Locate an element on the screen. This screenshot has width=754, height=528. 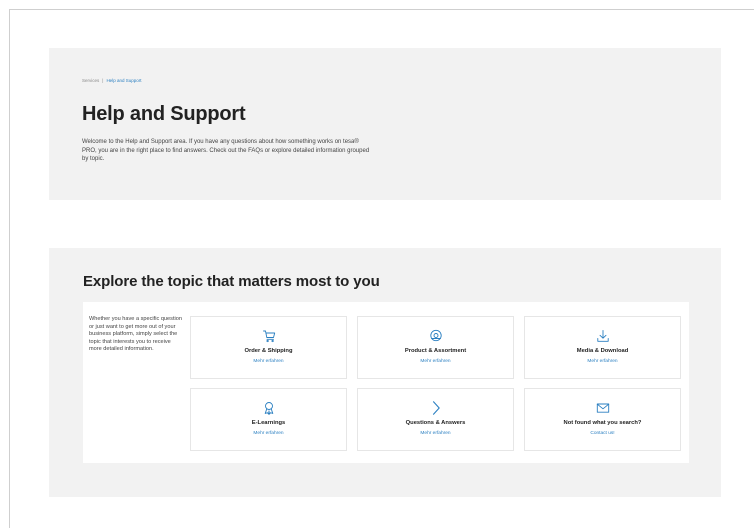
topic-card-contact: Not found what you search? Contact us! is located at coordinates (602, 419).